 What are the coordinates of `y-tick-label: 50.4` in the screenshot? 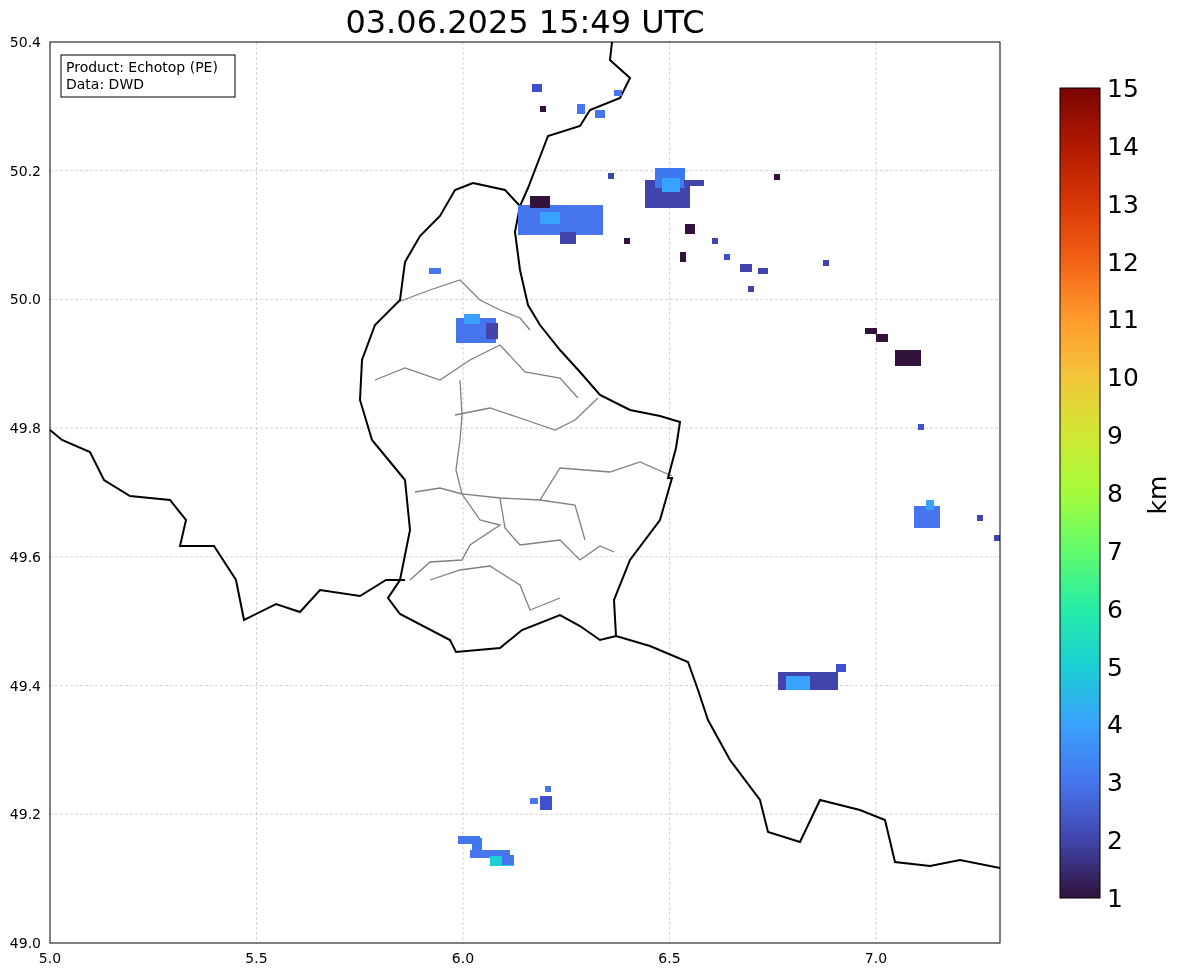 It's located at (25, 42).